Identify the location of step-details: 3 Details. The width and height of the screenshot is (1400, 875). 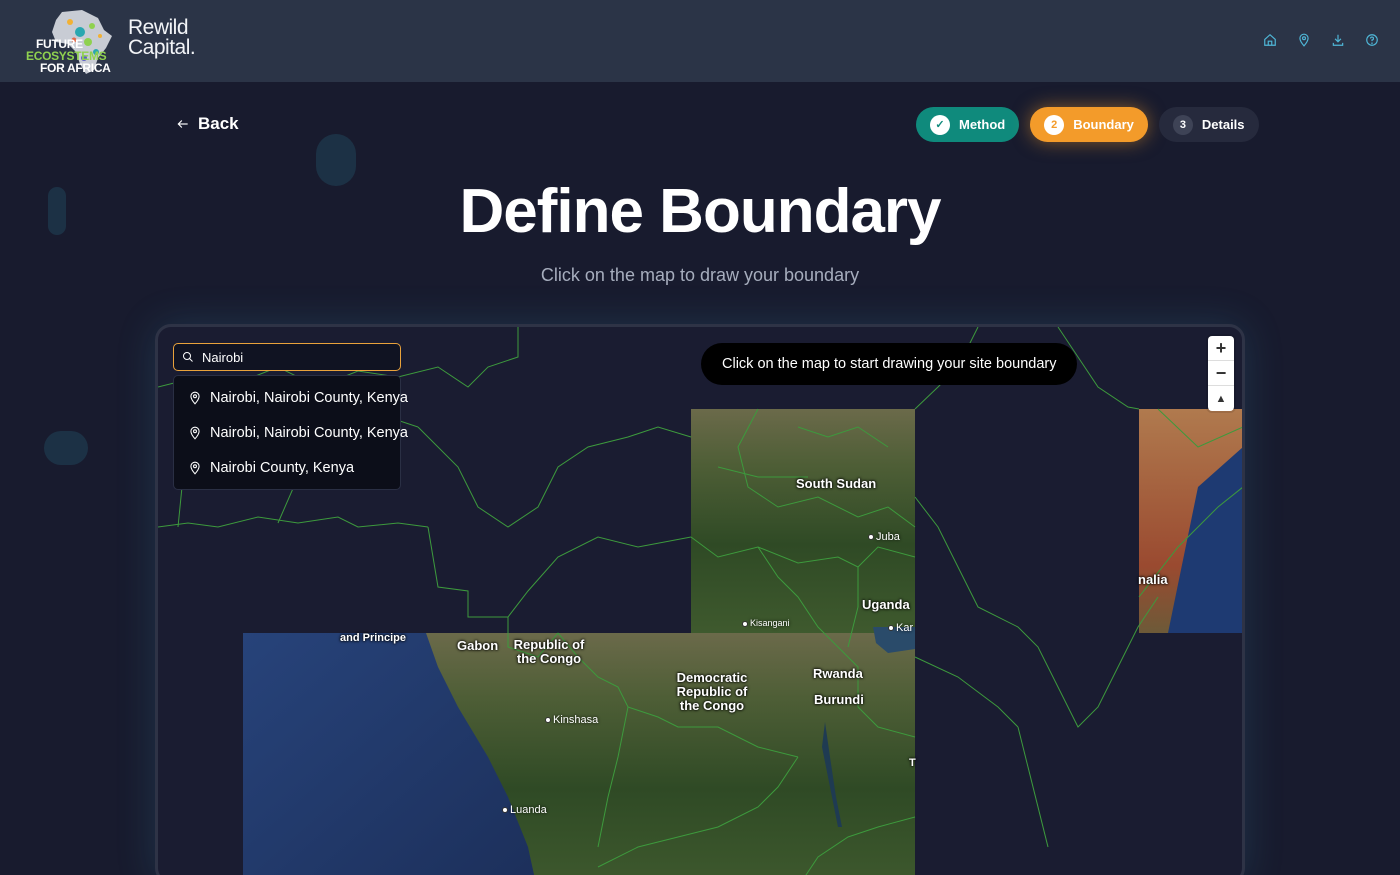
(1208, 124).